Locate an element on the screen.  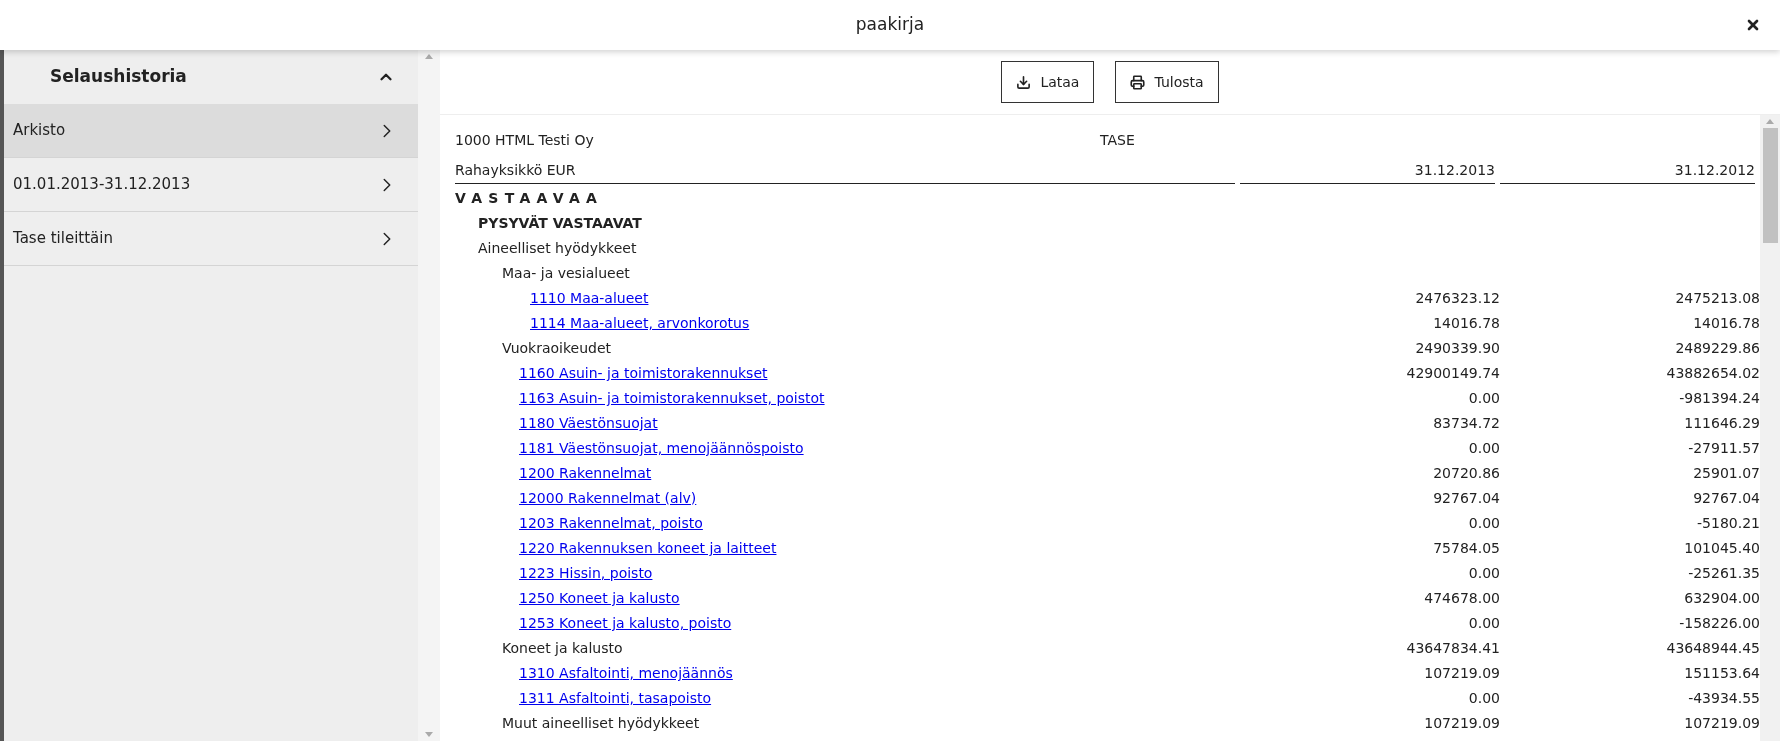
amount-cell: -25261.35 is located at coordinates (1724, 573).